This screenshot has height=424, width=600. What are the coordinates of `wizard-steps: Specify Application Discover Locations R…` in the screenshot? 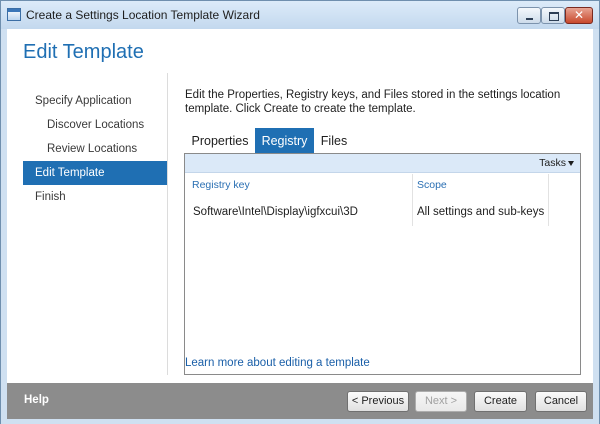 It's located at (95, 149).